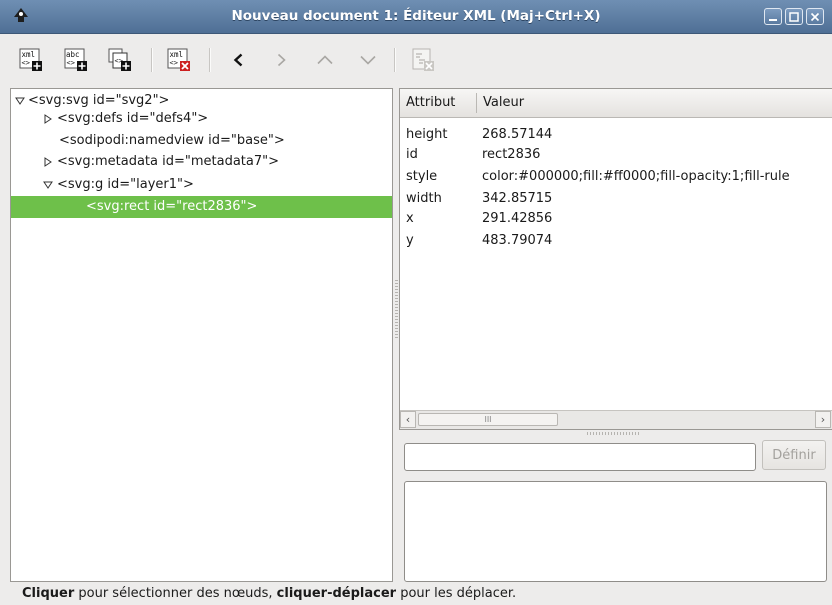  Describe the element at coordinates (133, 118) in the screenshot. I see `tree-node-label: <svg:defs id="defs4">` at that location.